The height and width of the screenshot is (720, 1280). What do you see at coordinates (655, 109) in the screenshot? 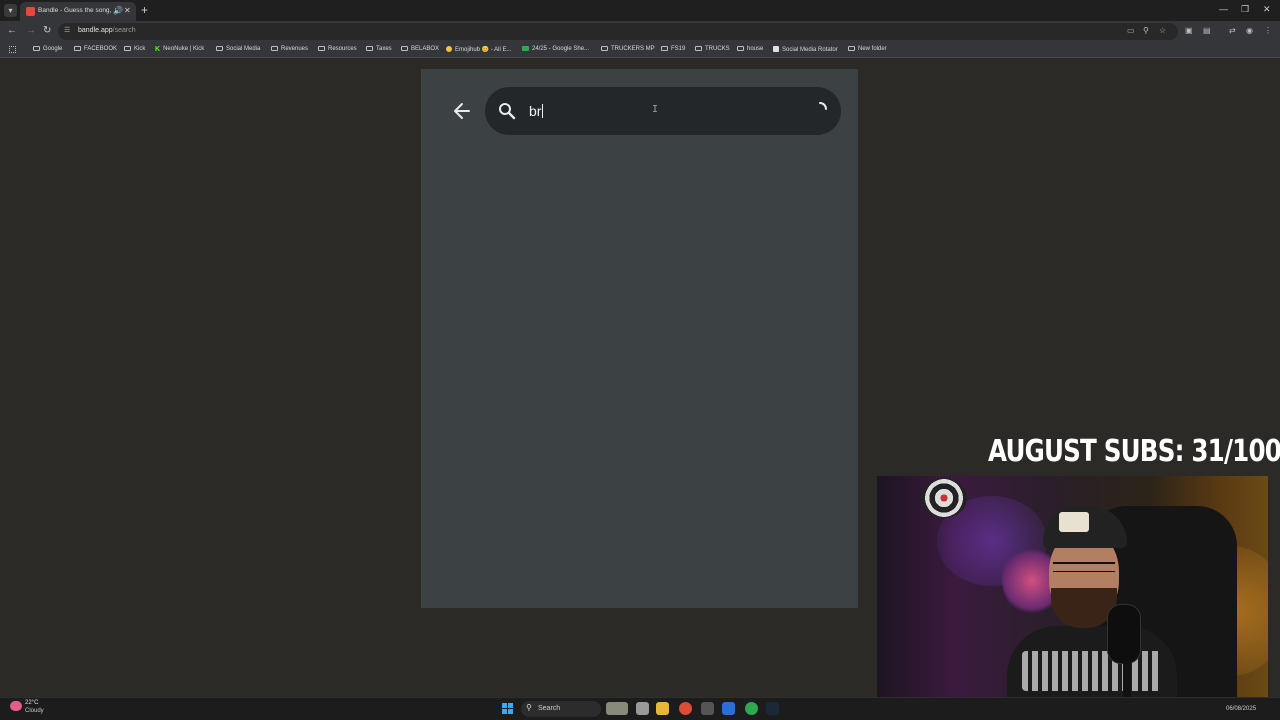
I see `text-cursor-icon: I` at bounding box center [655, 109].